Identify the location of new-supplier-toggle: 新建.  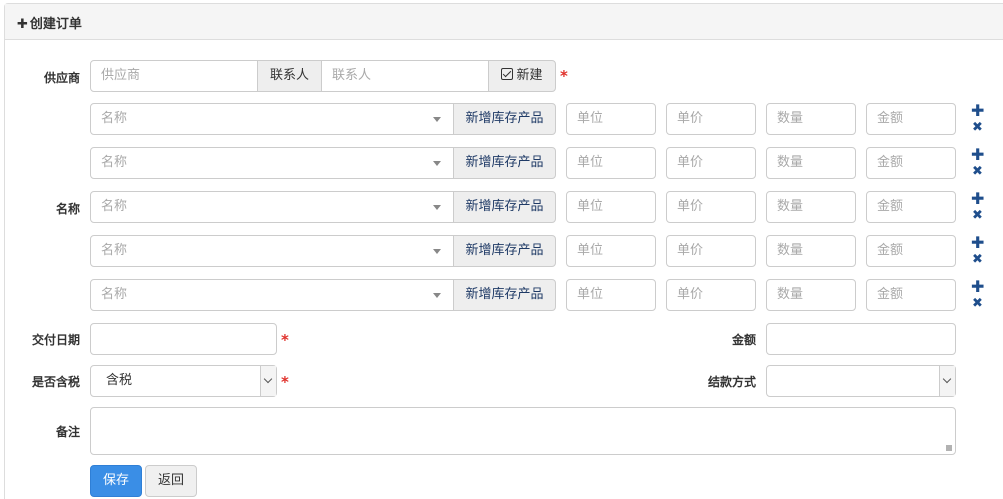
(522, 76).